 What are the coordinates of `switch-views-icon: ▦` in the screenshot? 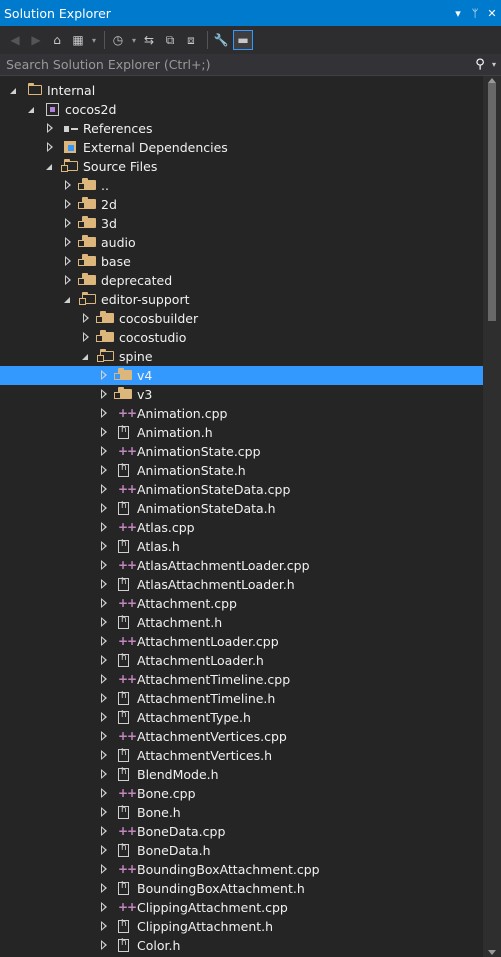 It's located at (78, 40).